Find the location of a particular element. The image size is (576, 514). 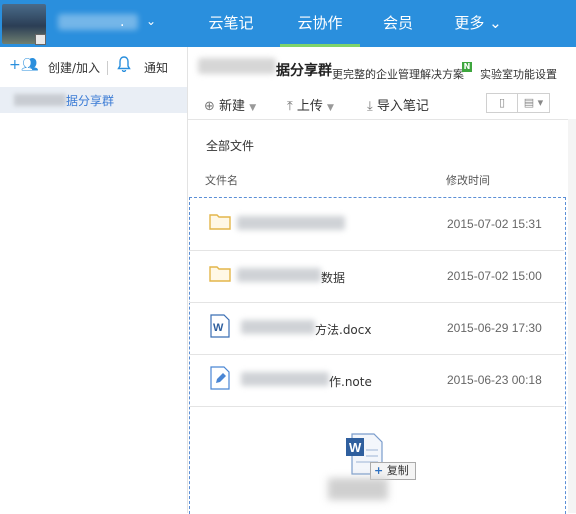

single-column-view-icon: ▯ is located at coordinates (502, 103).